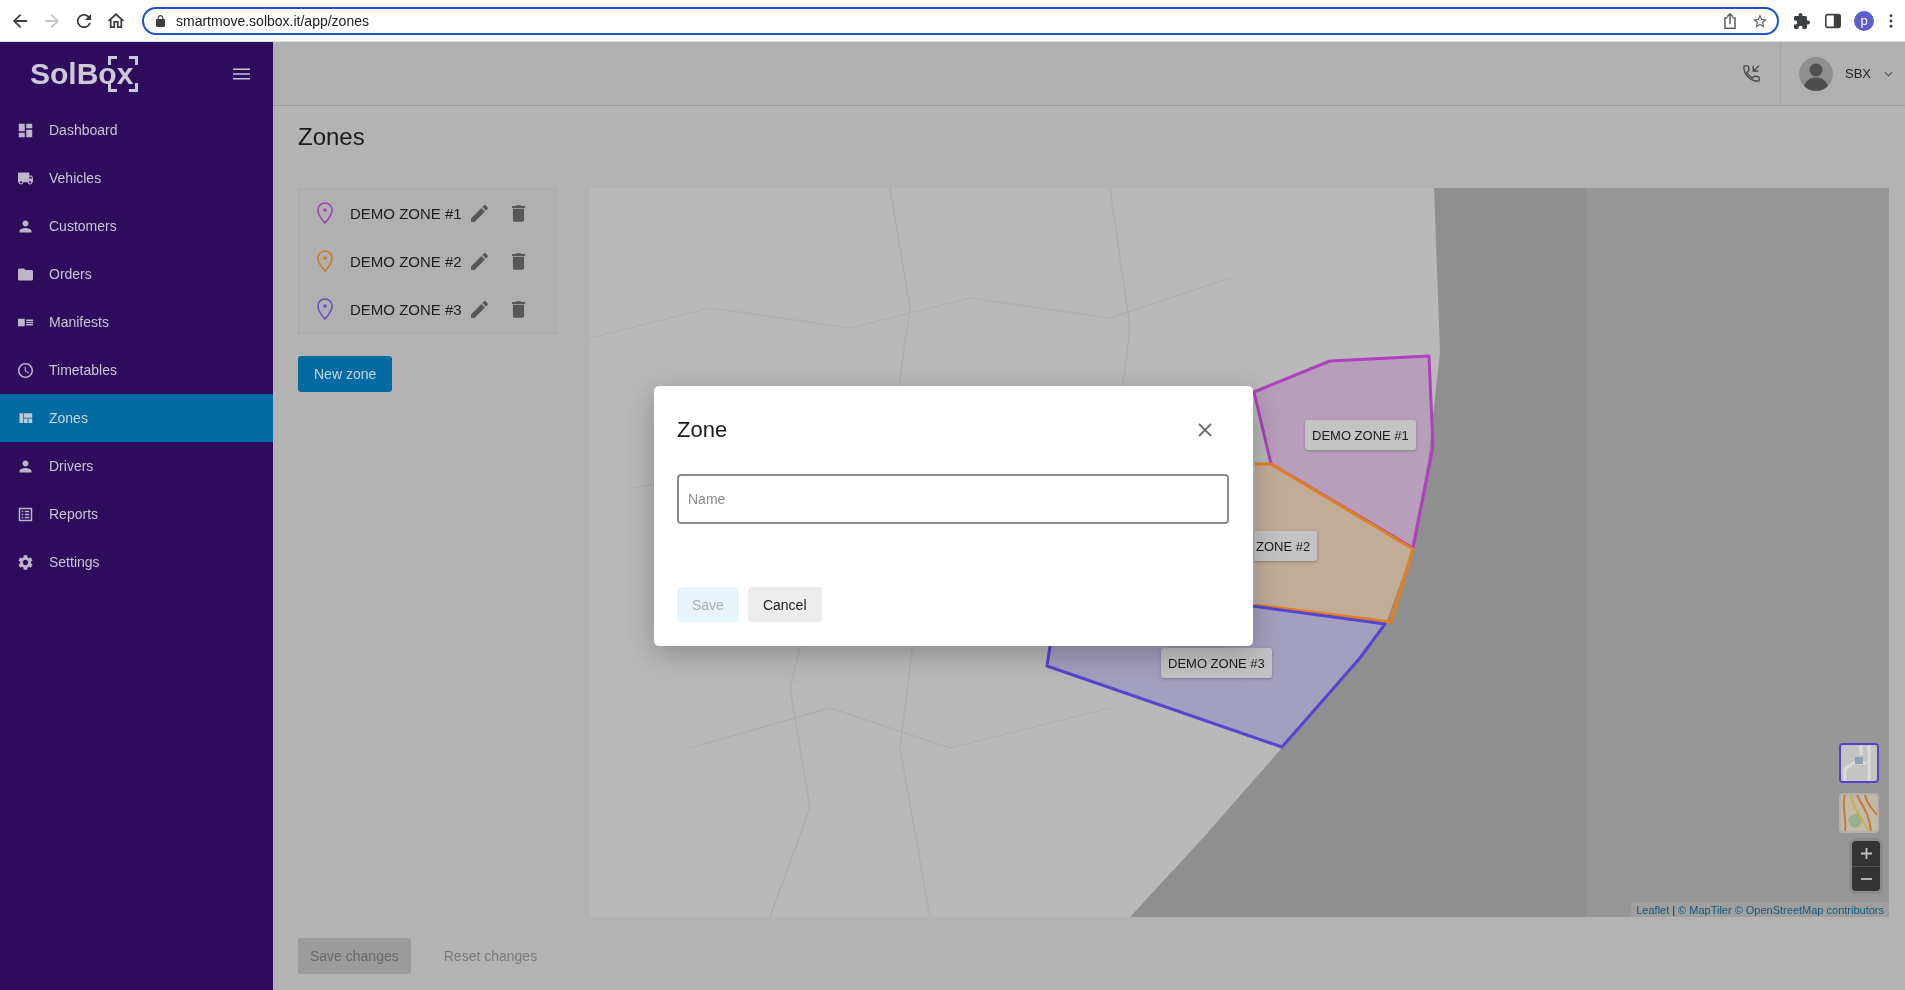 The image size is (1905, 990). Describe the element at coordinates (136, 274) in the screenshot. I see `sidebar-item: Orders` at that location.